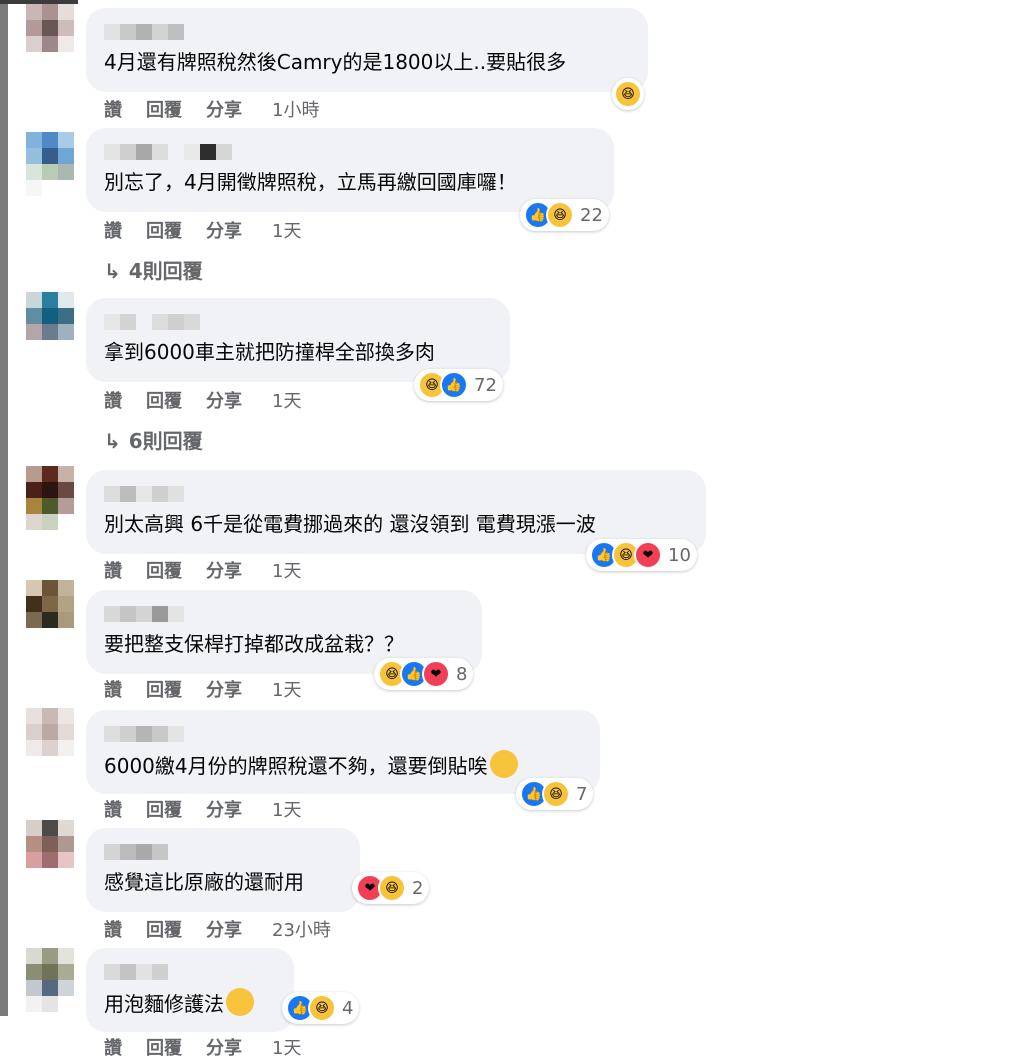  I want to click on reaction-summary: 👍 😆 22, so click(564, 215).